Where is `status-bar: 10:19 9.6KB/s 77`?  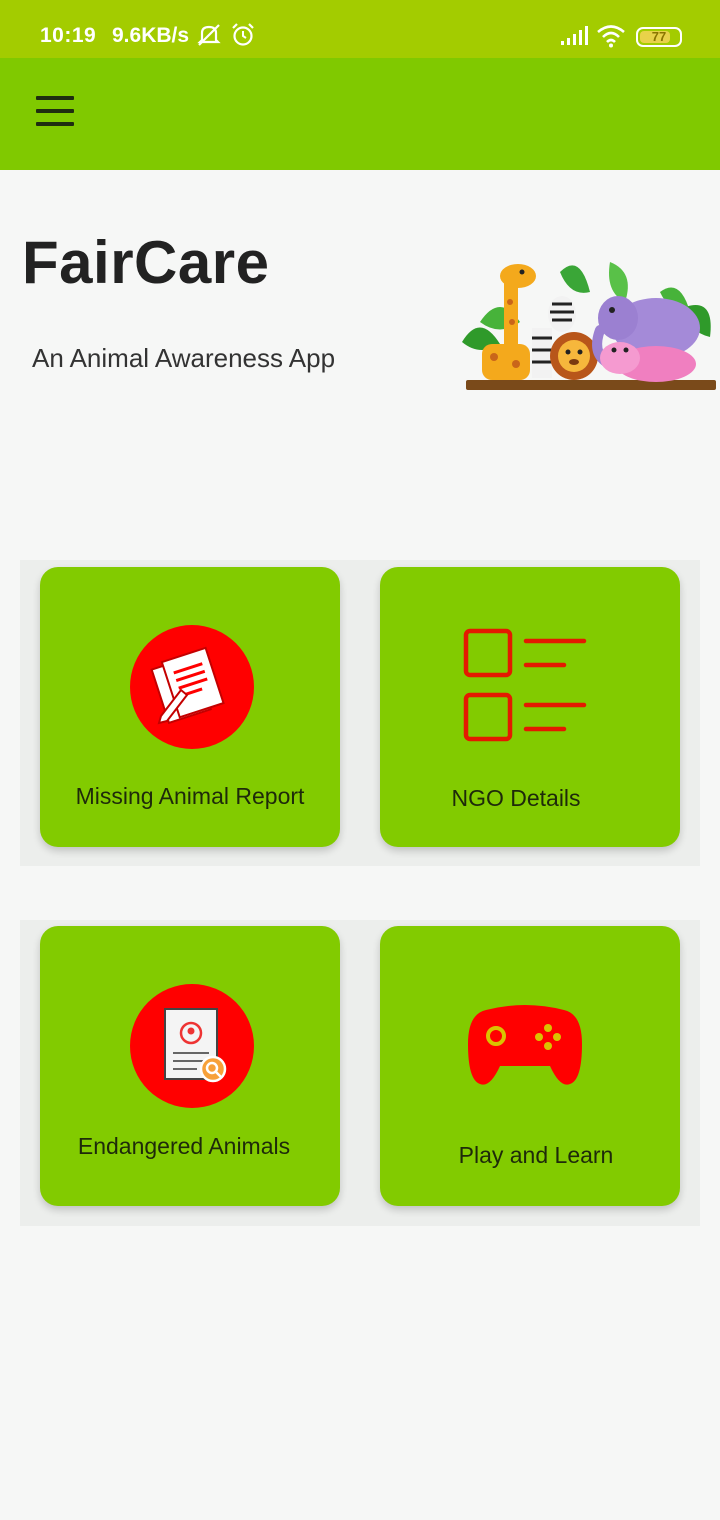
status-bar: 10:19 9.6KB/s 77 is located at coordinates (360, 29).